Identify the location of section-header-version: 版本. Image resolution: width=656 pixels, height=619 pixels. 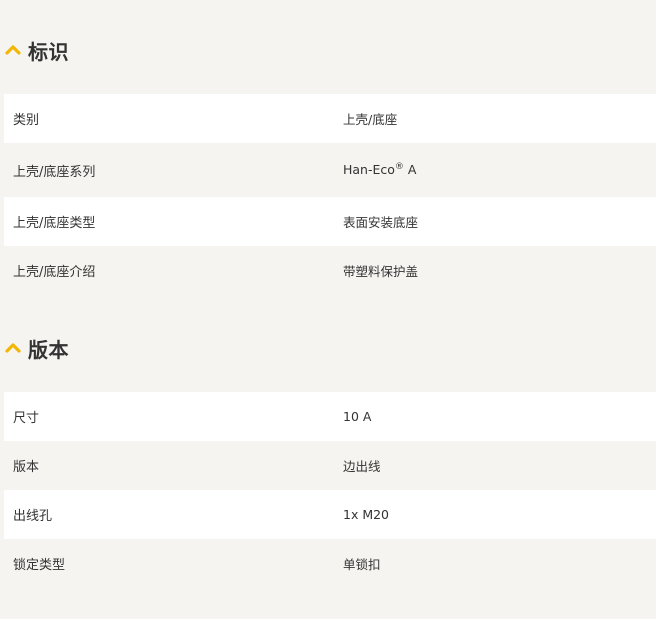
(328, 348).